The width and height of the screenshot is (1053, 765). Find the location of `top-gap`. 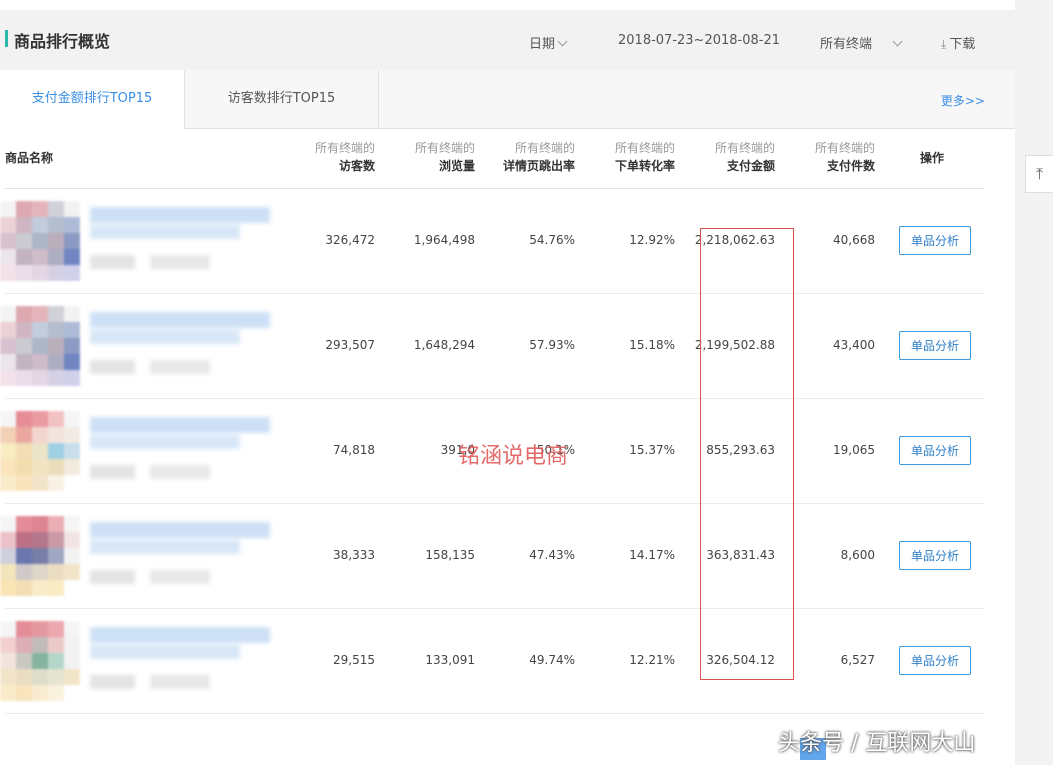

top-gap is located at coordinates (507, 5).